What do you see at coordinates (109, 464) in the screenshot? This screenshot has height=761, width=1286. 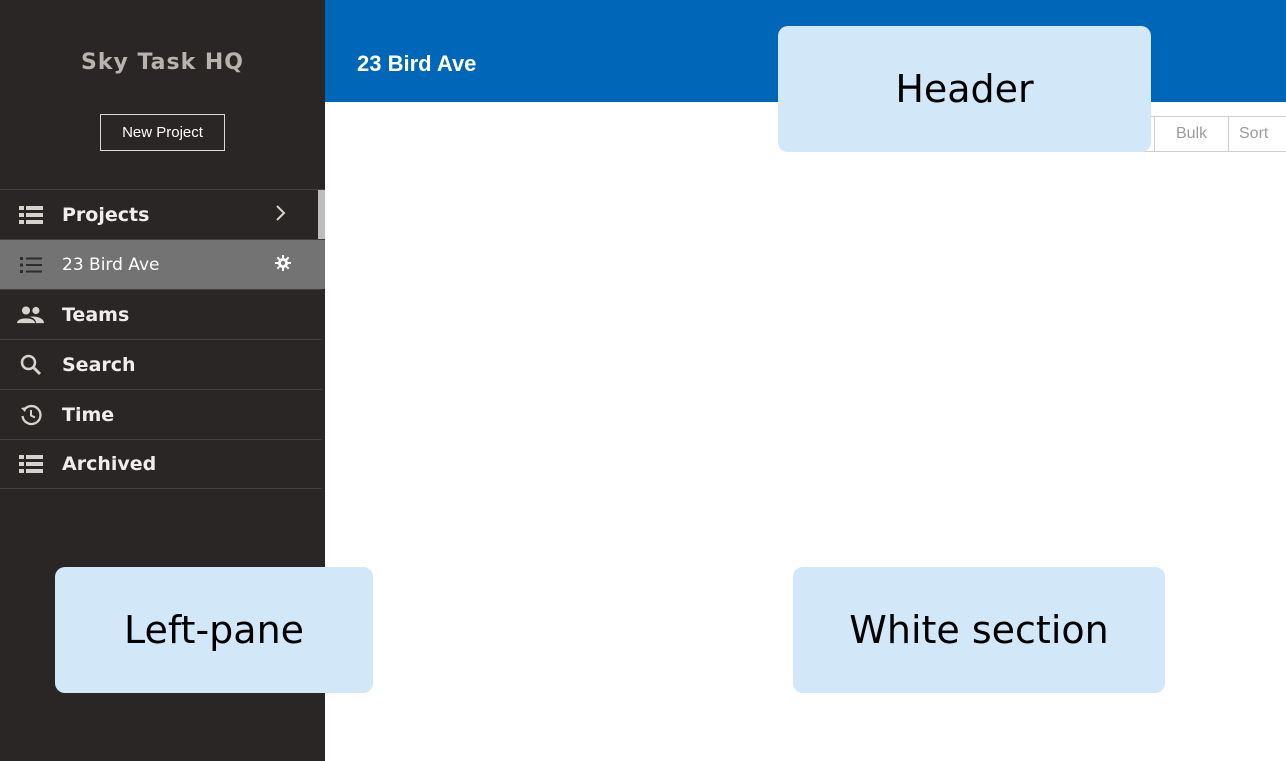 I see `sidebar-item-label: Archived` at bounding box center [109, 464].